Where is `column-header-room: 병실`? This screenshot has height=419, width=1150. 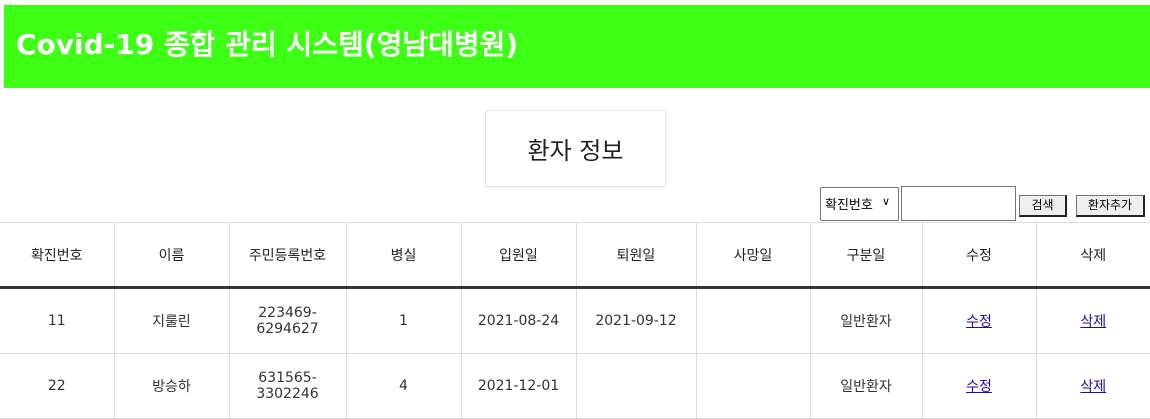
column-header-room: 병실 is located at coordinates (404, 255).